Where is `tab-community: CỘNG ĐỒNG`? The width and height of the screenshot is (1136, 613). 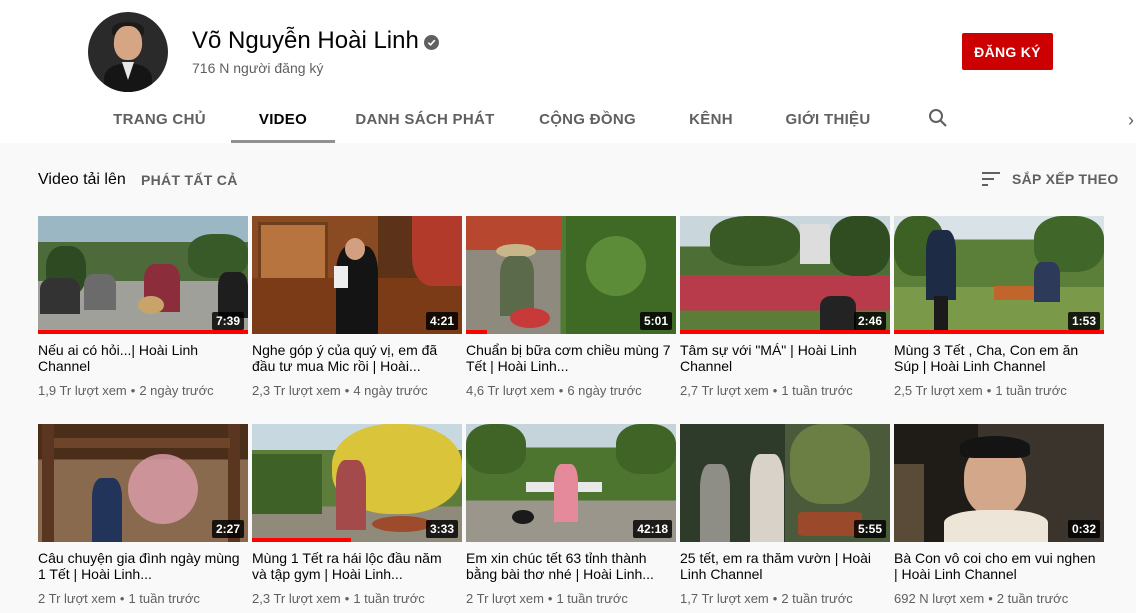
tab-community: CỘNG ĐỒNG is located at coordinates (587, 119).